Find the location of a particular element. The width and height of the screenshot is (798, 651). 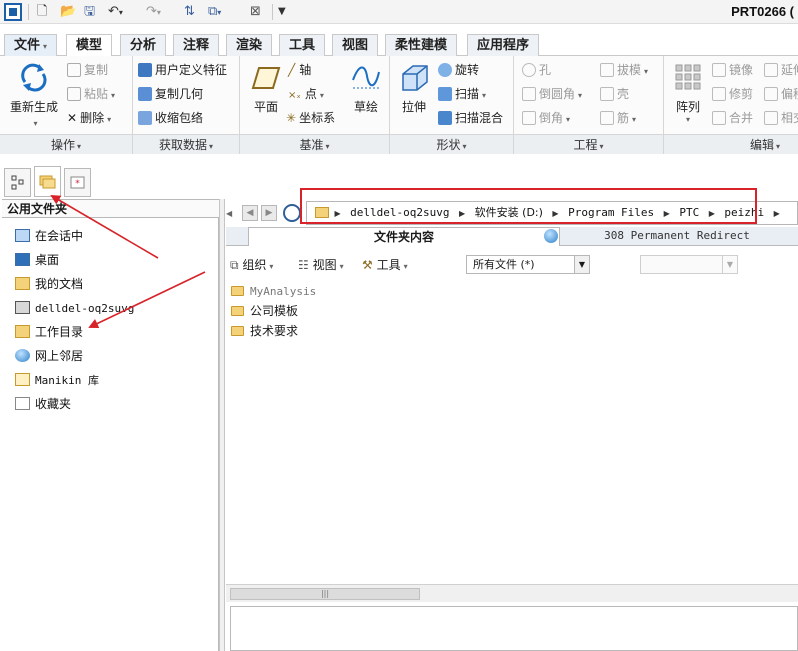

shell-button: 壳 is located at coordinates (614, 94).